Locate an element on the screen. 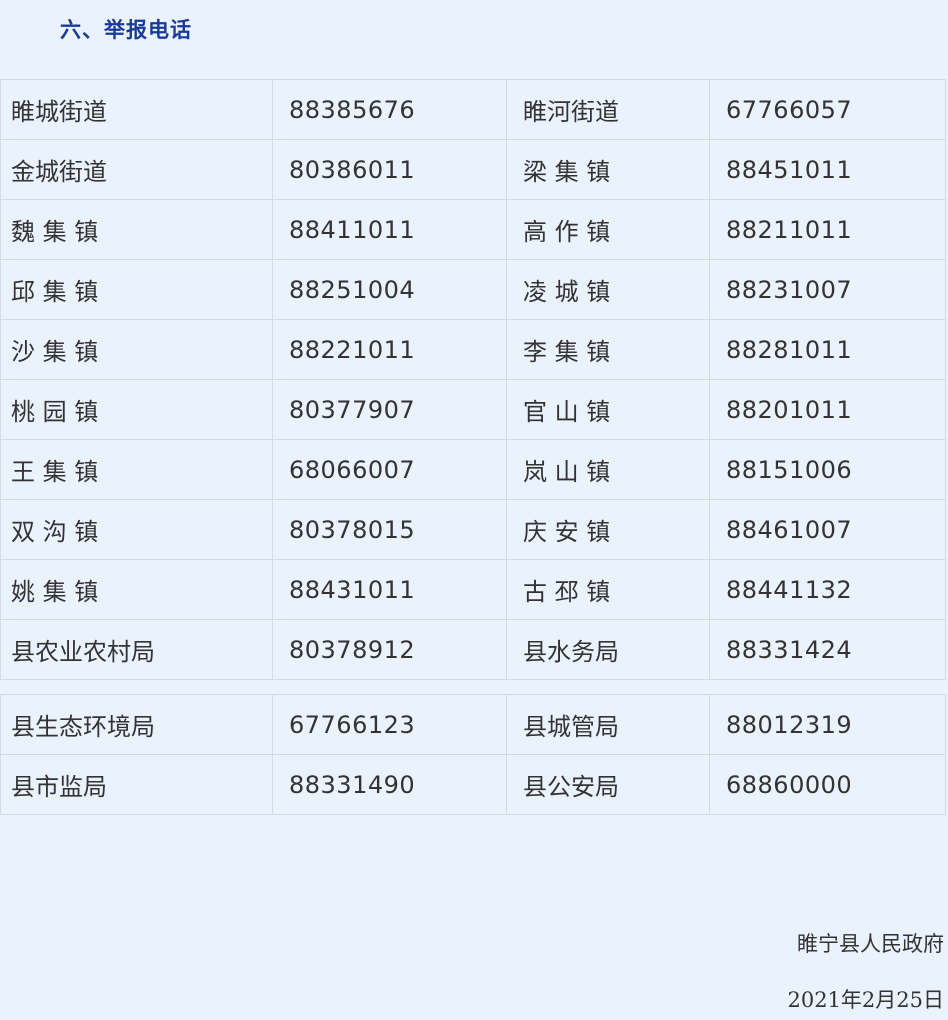 Image resolution: width=948 pixels, height=1020 pixels. unit-name: 凌 城 镇 is located at coordinates (608, 289).